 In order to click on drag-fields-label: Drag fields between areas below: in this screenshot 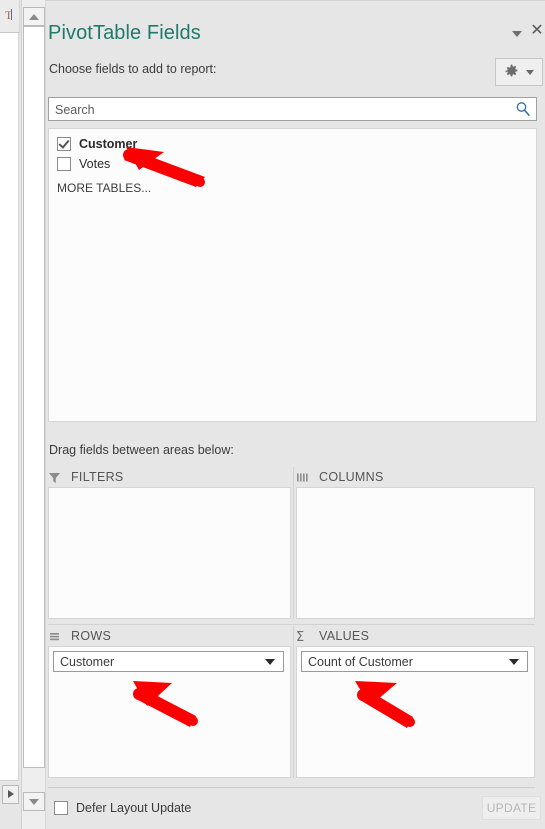, I will do `click(141, 450)`.